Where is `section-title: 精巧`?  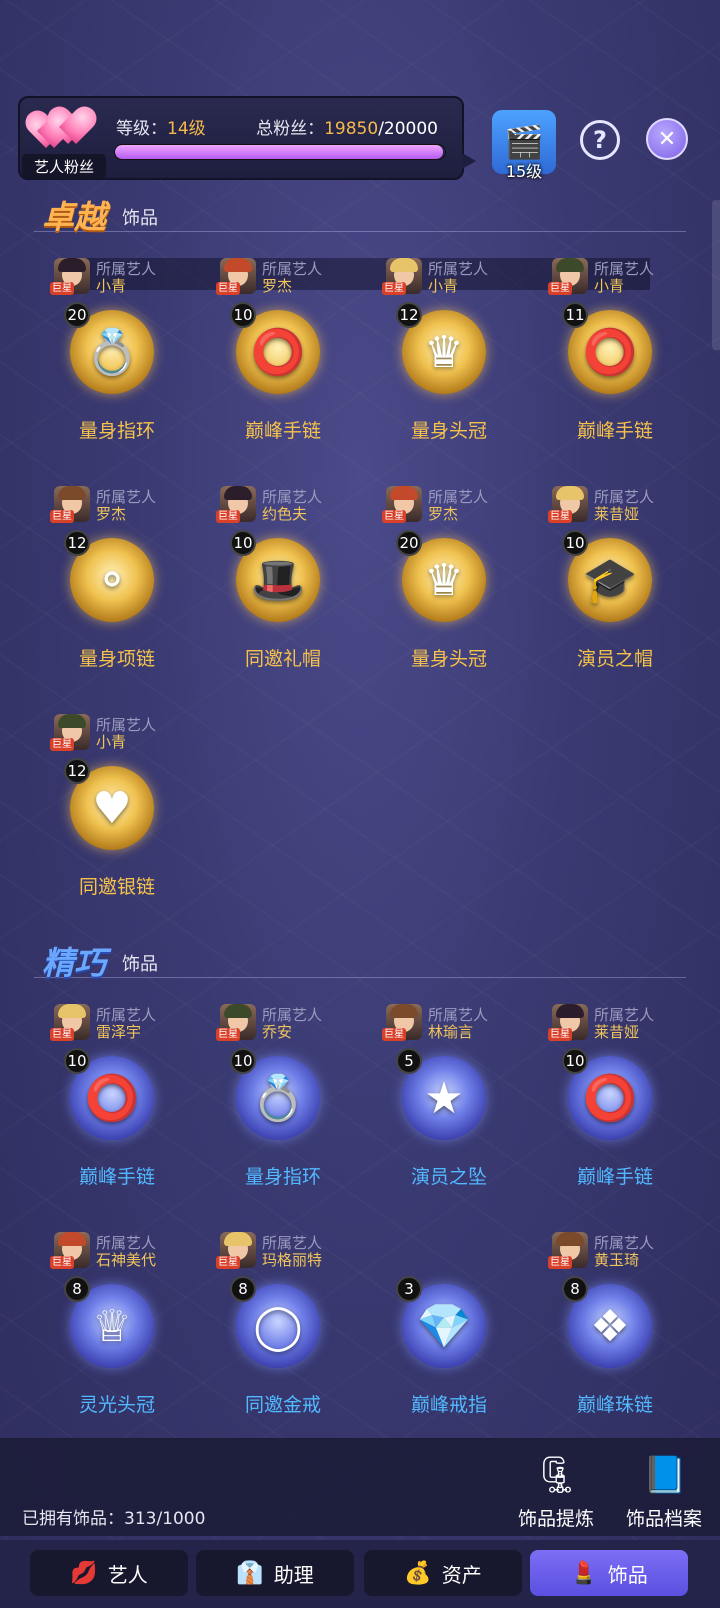
section-title: 精巧 is located at coordinates (74, 963).